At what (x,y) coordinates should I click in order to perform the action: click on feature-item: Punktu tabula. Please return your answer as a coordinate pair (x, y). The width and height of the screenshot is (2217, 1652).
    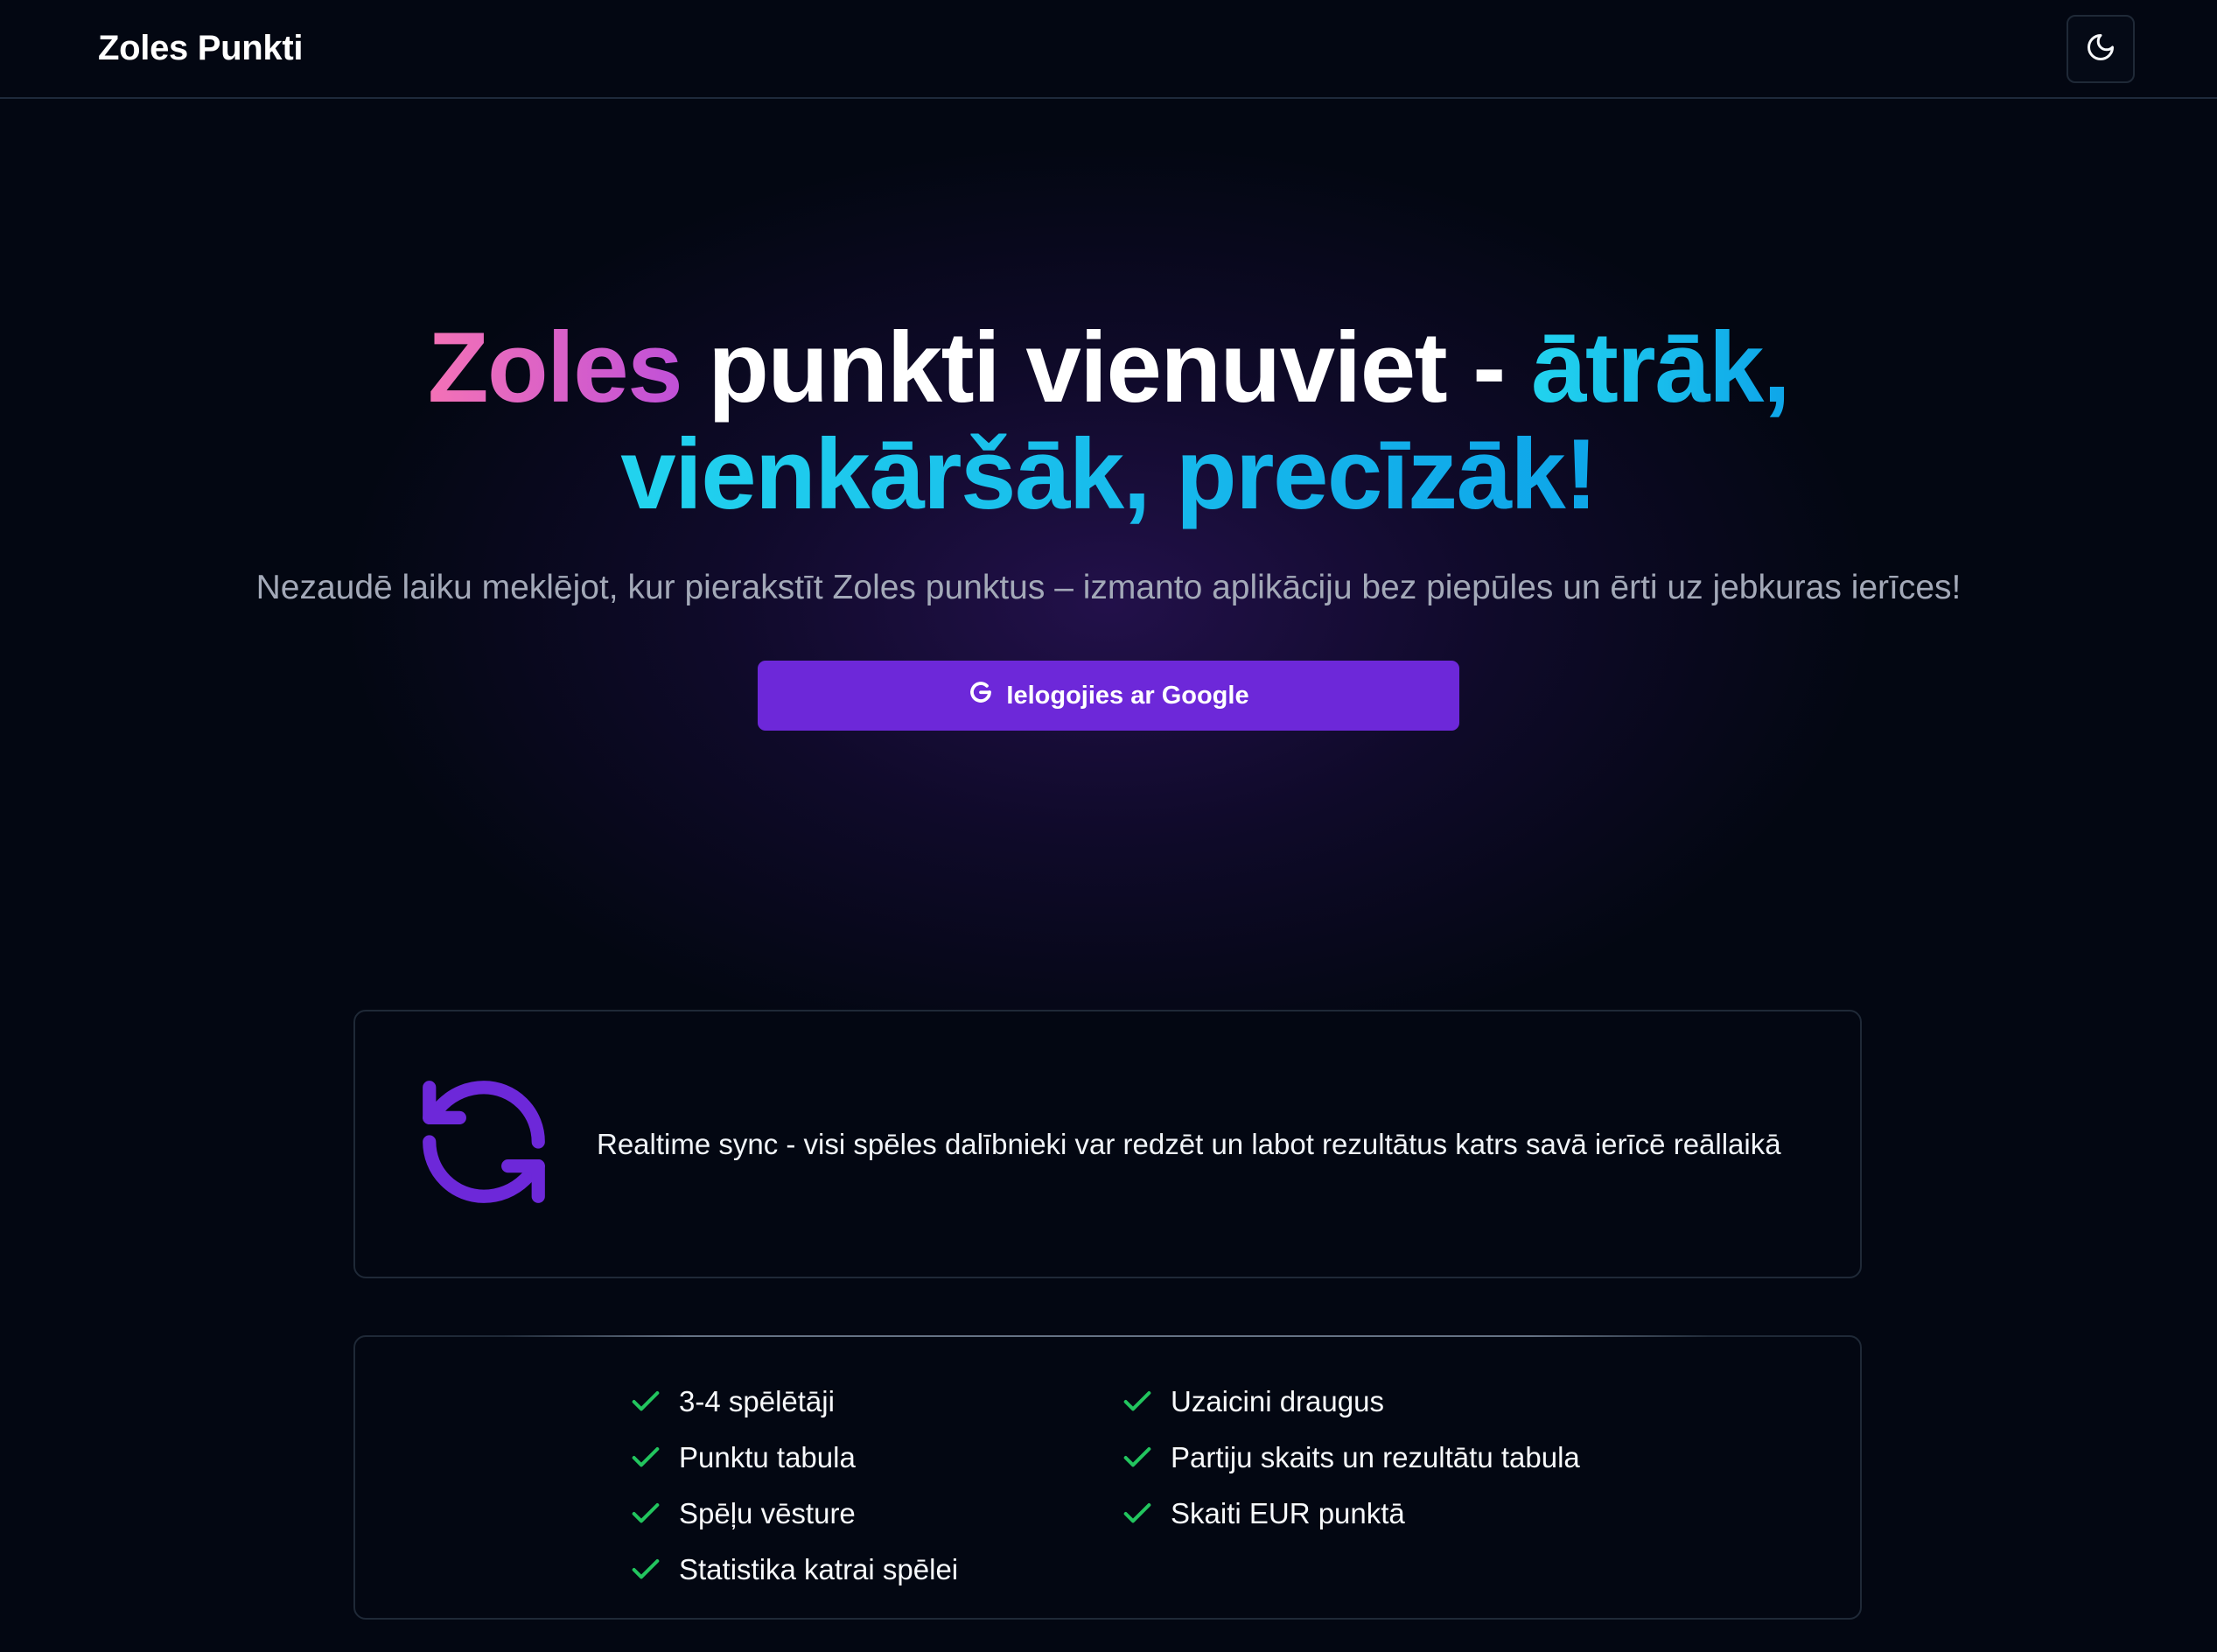
    Looking at the image, I should click on (792, 1458).